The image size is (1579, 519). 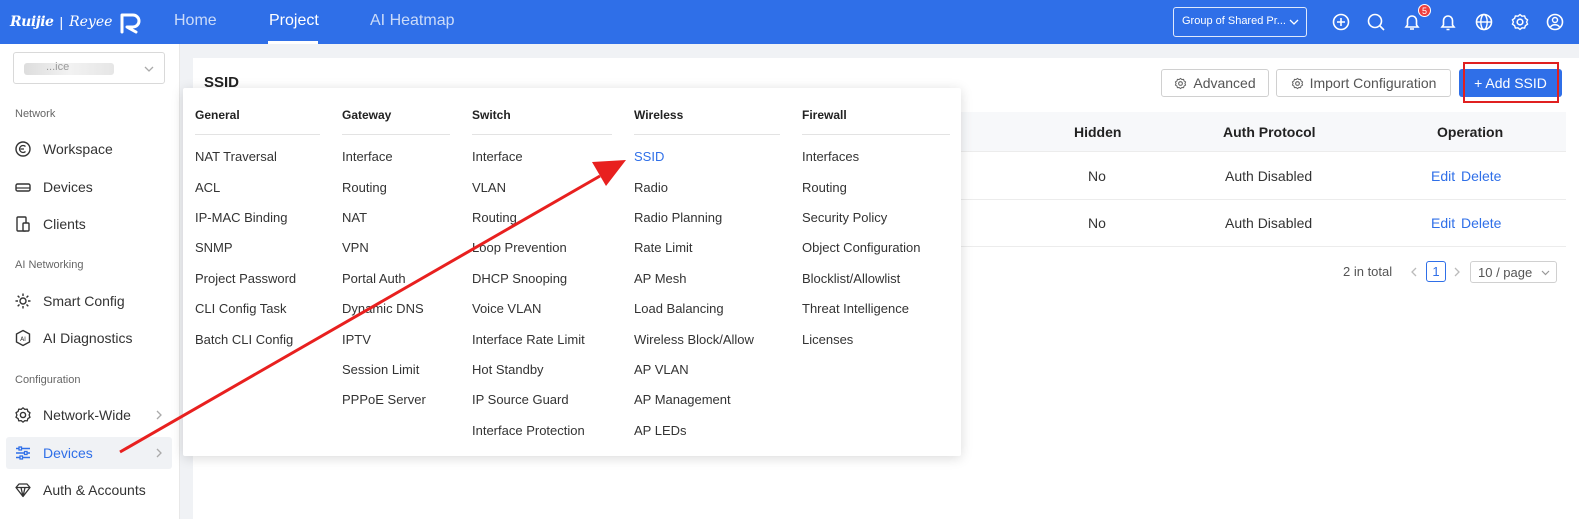 What do you see at coordinates (861, 247) in the screenshot?
I see `menu-item: Object Configuration` at bounding box center [861, 247].